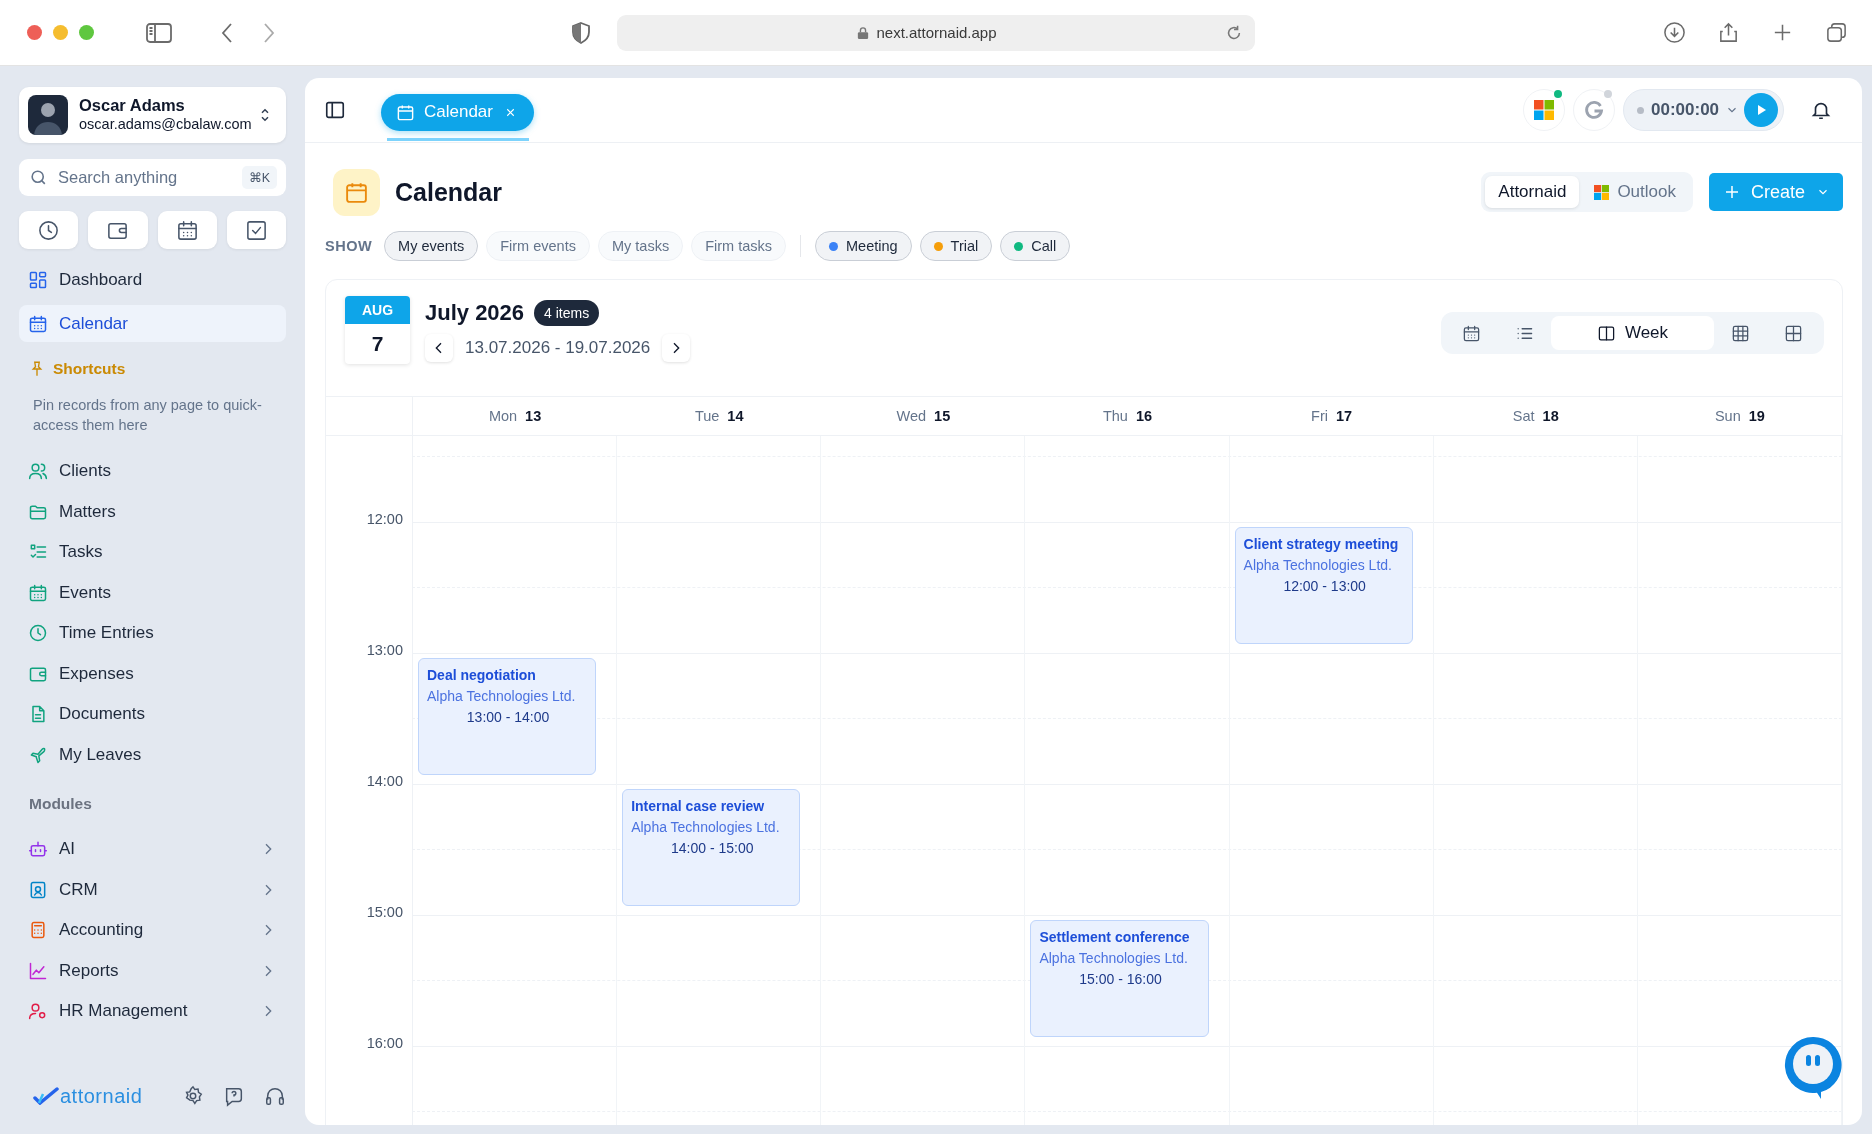  Describe the element at coordinates (165, 124) in the screenshot. I see `user-email: oscar.adams@cbalaw.com` at that location.